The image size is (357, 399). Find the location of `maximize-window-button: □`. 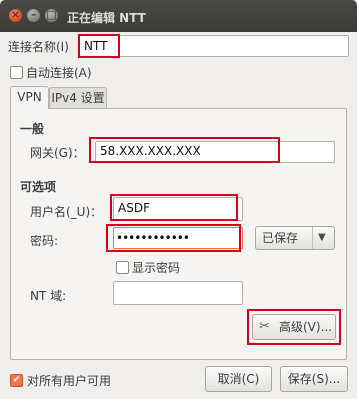

maximize-window-button: □ is located at coordinates (51, 15).